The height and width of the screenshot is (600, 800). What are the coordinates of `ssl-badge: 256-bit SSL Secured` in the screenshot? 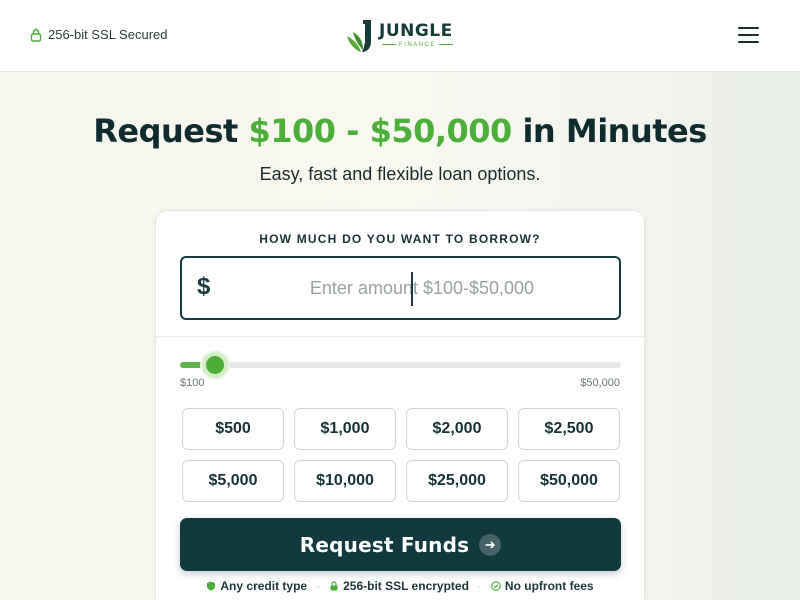 It's located at (98, 34).